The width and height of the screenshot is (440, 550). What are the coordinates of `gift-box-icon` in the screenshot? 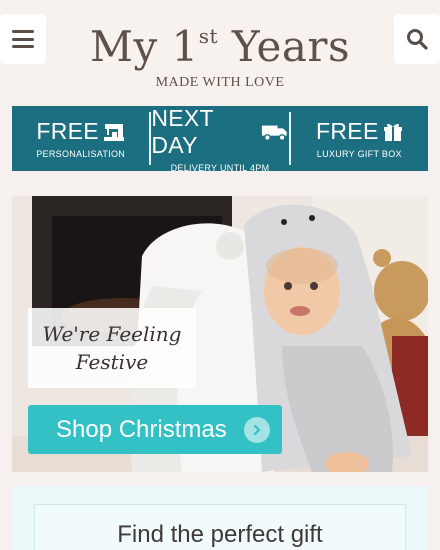 It's located at (392, 132).